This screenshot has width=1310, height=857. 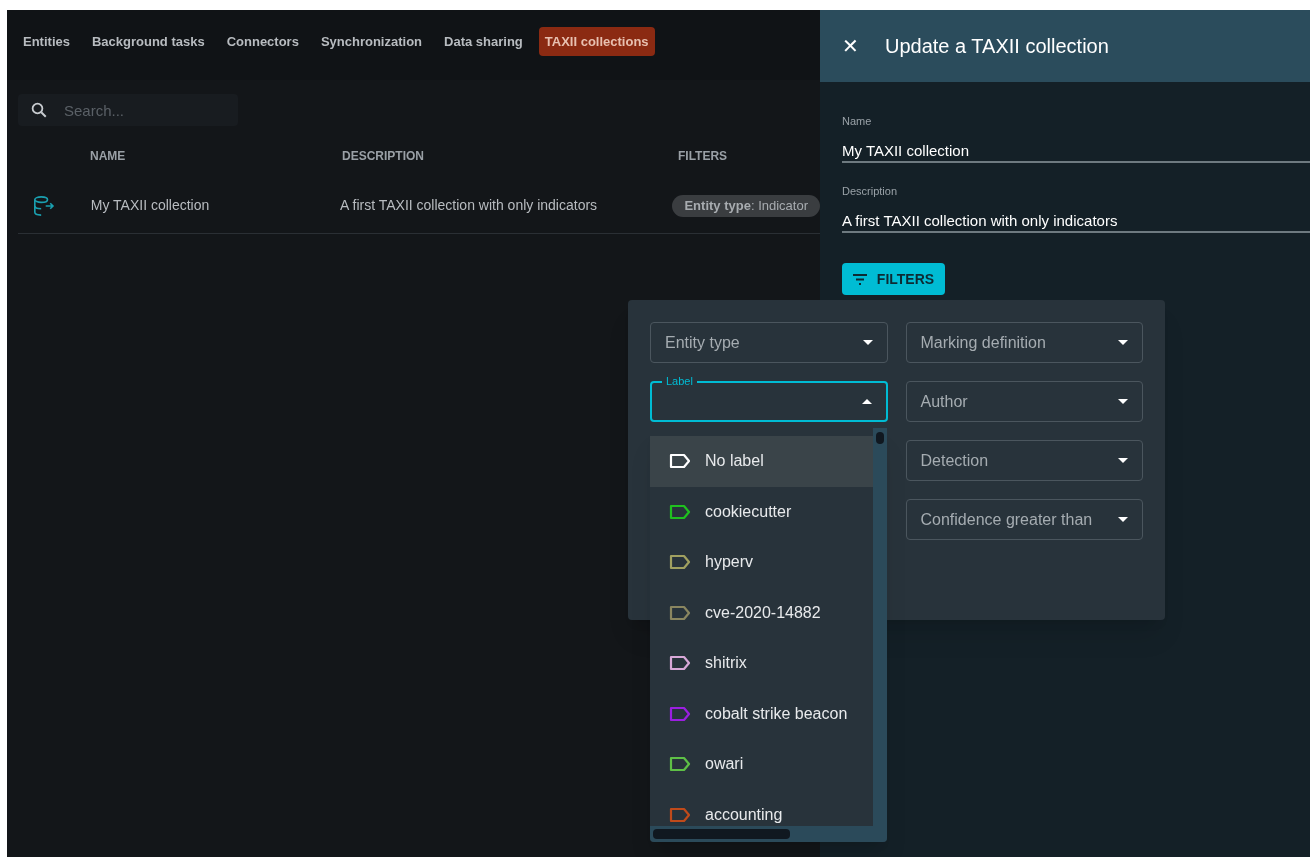 What do you see at coordinates (769, 342) in the screenshot?
I see `filter-select: Entity type` at bounding box center [769, 342].